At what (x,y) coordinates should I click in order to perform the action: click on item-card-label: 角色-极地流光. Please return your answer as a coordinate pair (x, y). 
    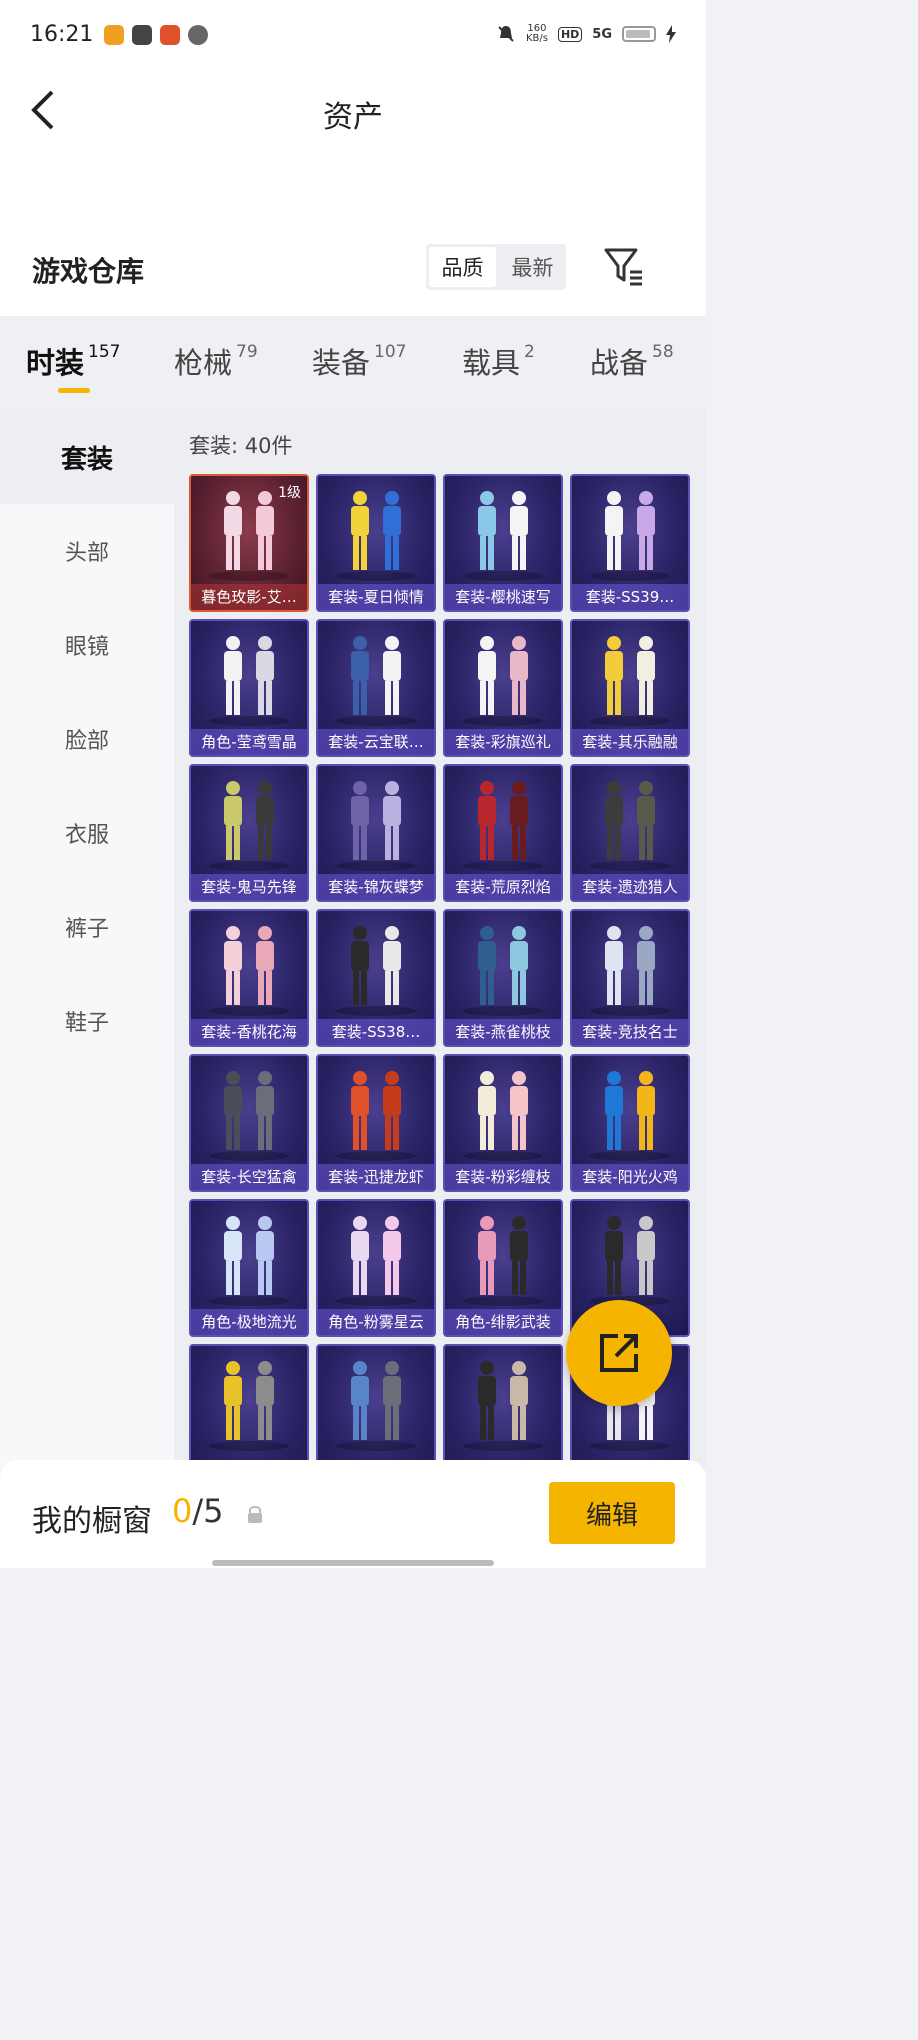
    Looking at the image, I should click on (249, 1322).